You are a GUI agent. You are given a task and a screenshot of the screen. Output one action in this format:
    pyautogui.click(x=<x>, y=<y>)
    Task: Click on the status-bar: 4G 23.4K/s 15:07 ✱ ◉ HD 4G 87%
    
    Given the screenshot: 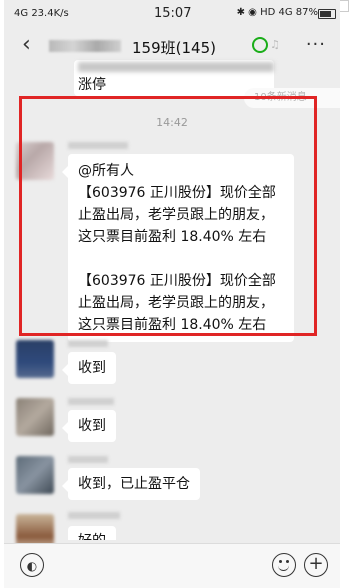 What is the action you would take?
    pyautogui.click(x=172, y=13)
    